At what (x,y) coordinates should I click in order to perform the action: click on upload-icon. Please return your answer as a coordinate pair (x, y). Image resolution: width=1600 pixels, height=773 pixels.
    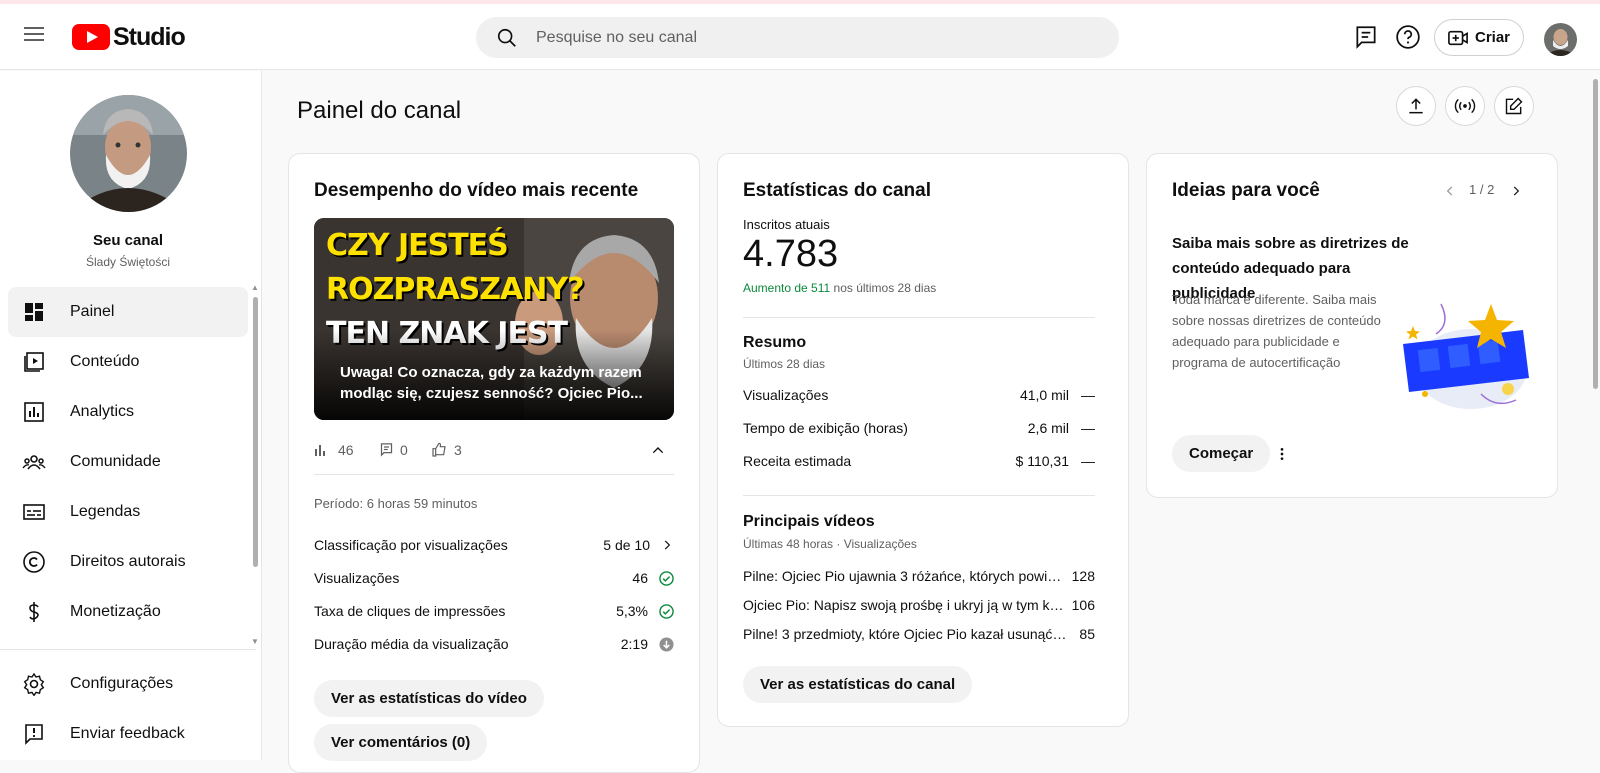
    Looking at the image, I should click on (1416, 106).